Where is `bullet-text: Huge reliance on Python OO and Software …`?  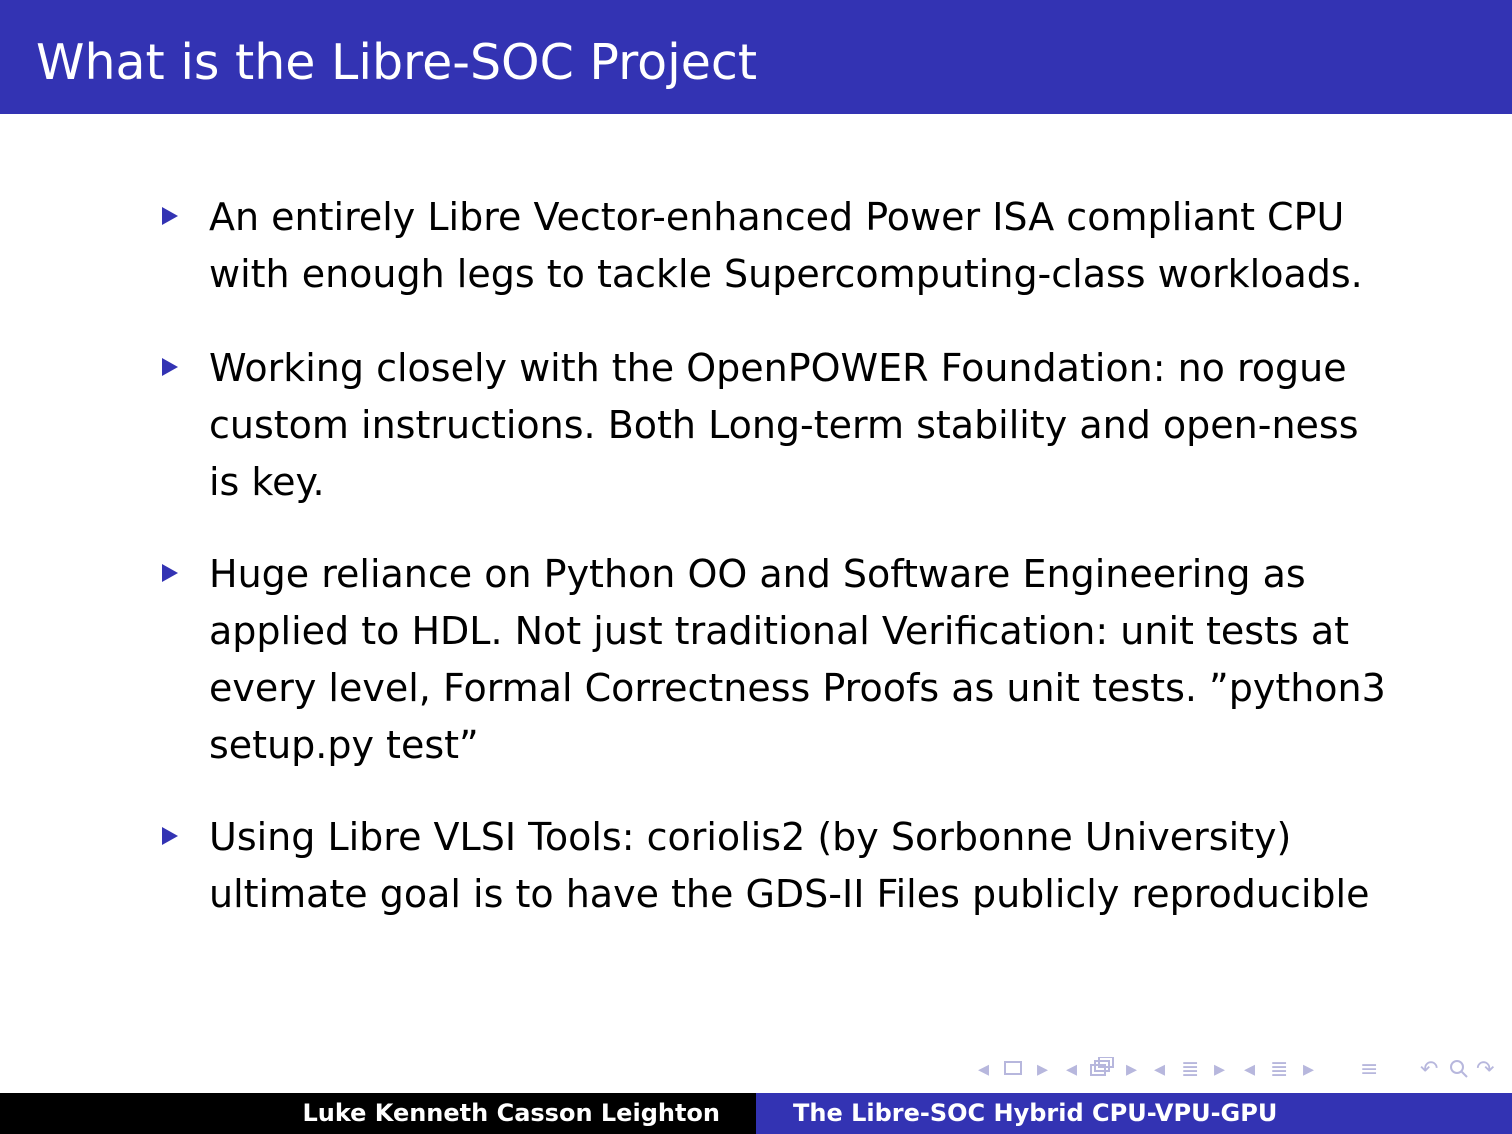
bullet-text: Huge reliance on Python OO and Software … is located at coordinates (797, 659).